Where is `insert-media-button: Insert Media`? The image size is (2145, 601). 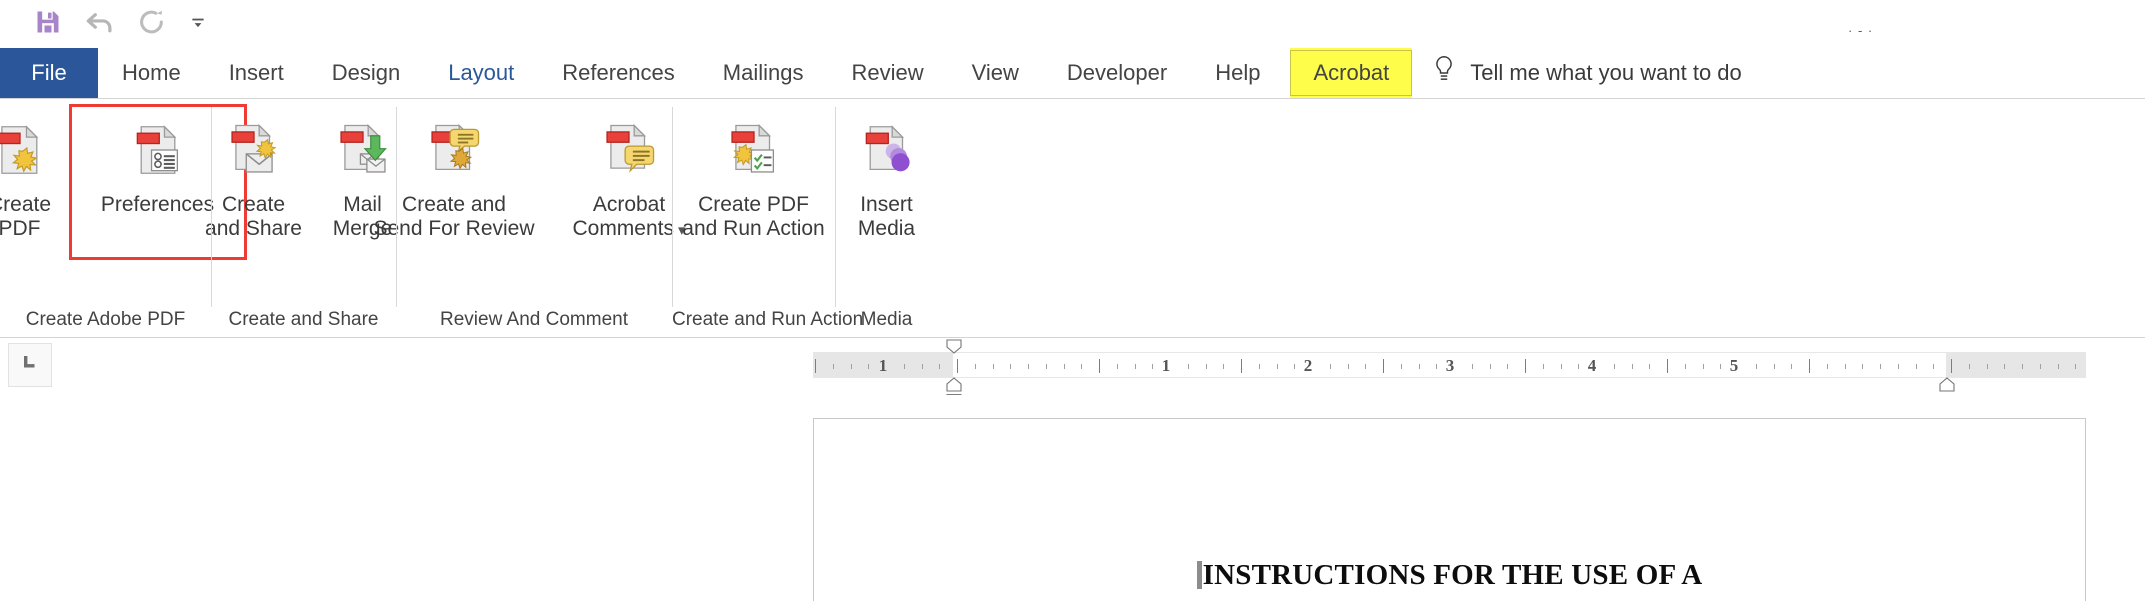 insert-media-button: Insert Media is located at coordinates (887, 173).